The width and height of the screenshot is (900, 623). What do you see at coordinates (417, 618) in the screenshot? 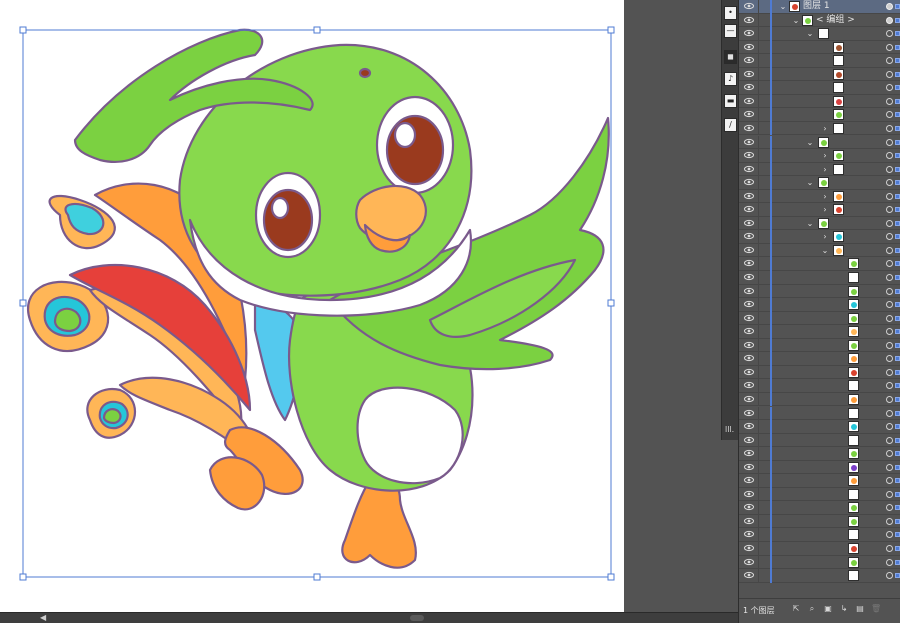
I see `scrollbar-thumb` at bounding box center [417, 618].